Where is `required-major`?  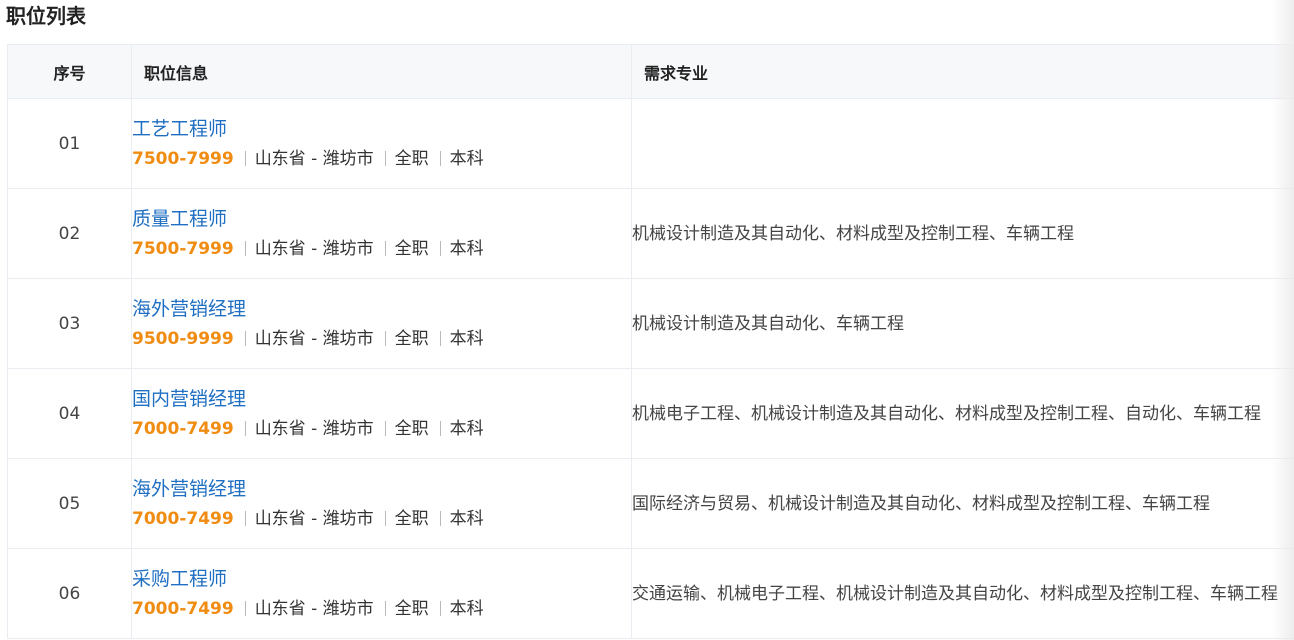 required-major is located at coordinates (962, 143).